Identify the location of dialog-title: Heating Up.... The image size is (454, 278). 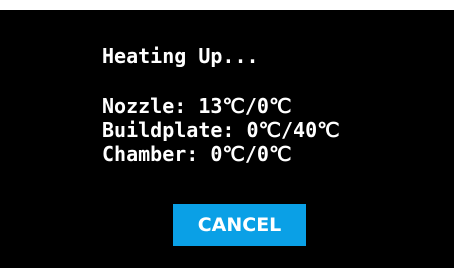
(180, 56).